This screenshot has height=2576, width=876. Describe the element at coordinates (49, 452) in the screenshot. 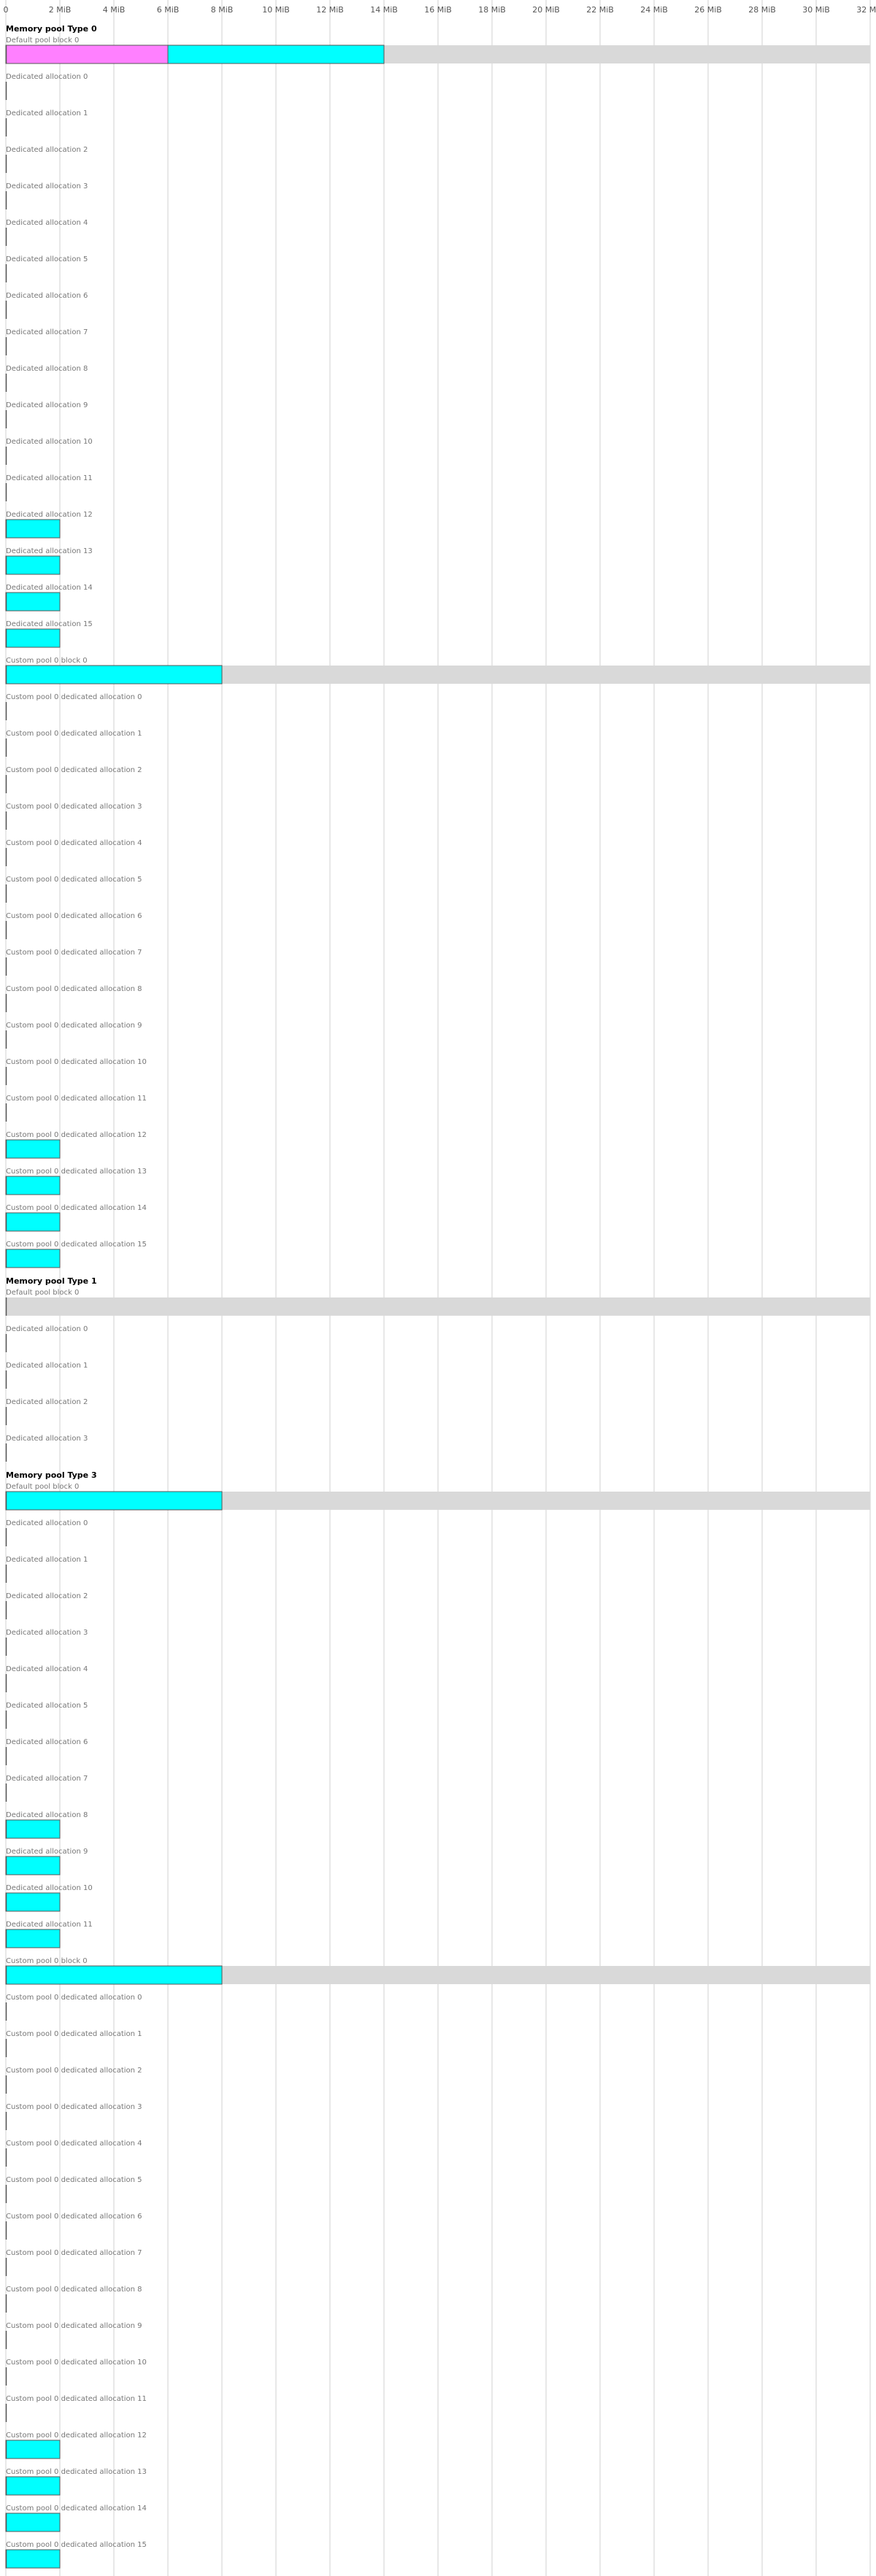

I see `allocation-row: Dedicated allocation 10` at that location.